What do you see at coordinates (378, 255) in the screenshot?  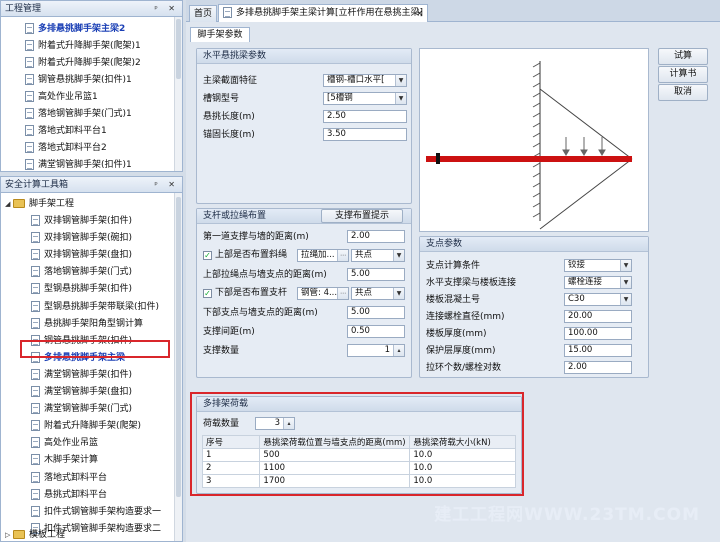 I see `upper-tie-point: 共点 ▼` at bounding box center [378, 255].